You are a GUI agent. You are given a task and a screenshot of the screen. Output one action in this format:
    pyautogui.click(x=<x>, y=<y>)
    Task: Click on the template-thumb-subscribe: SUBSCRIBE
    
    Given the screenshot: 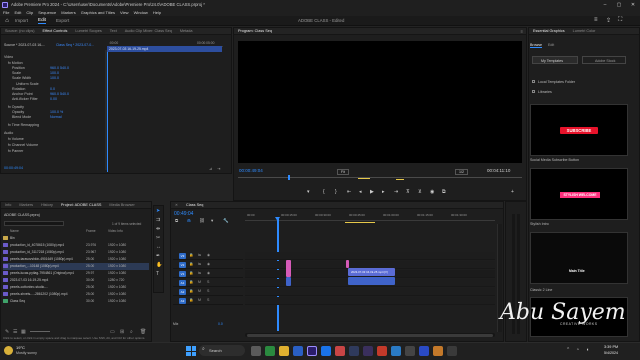 What is the action you would take?
    pyautogui.click(x=579, y=130)
    